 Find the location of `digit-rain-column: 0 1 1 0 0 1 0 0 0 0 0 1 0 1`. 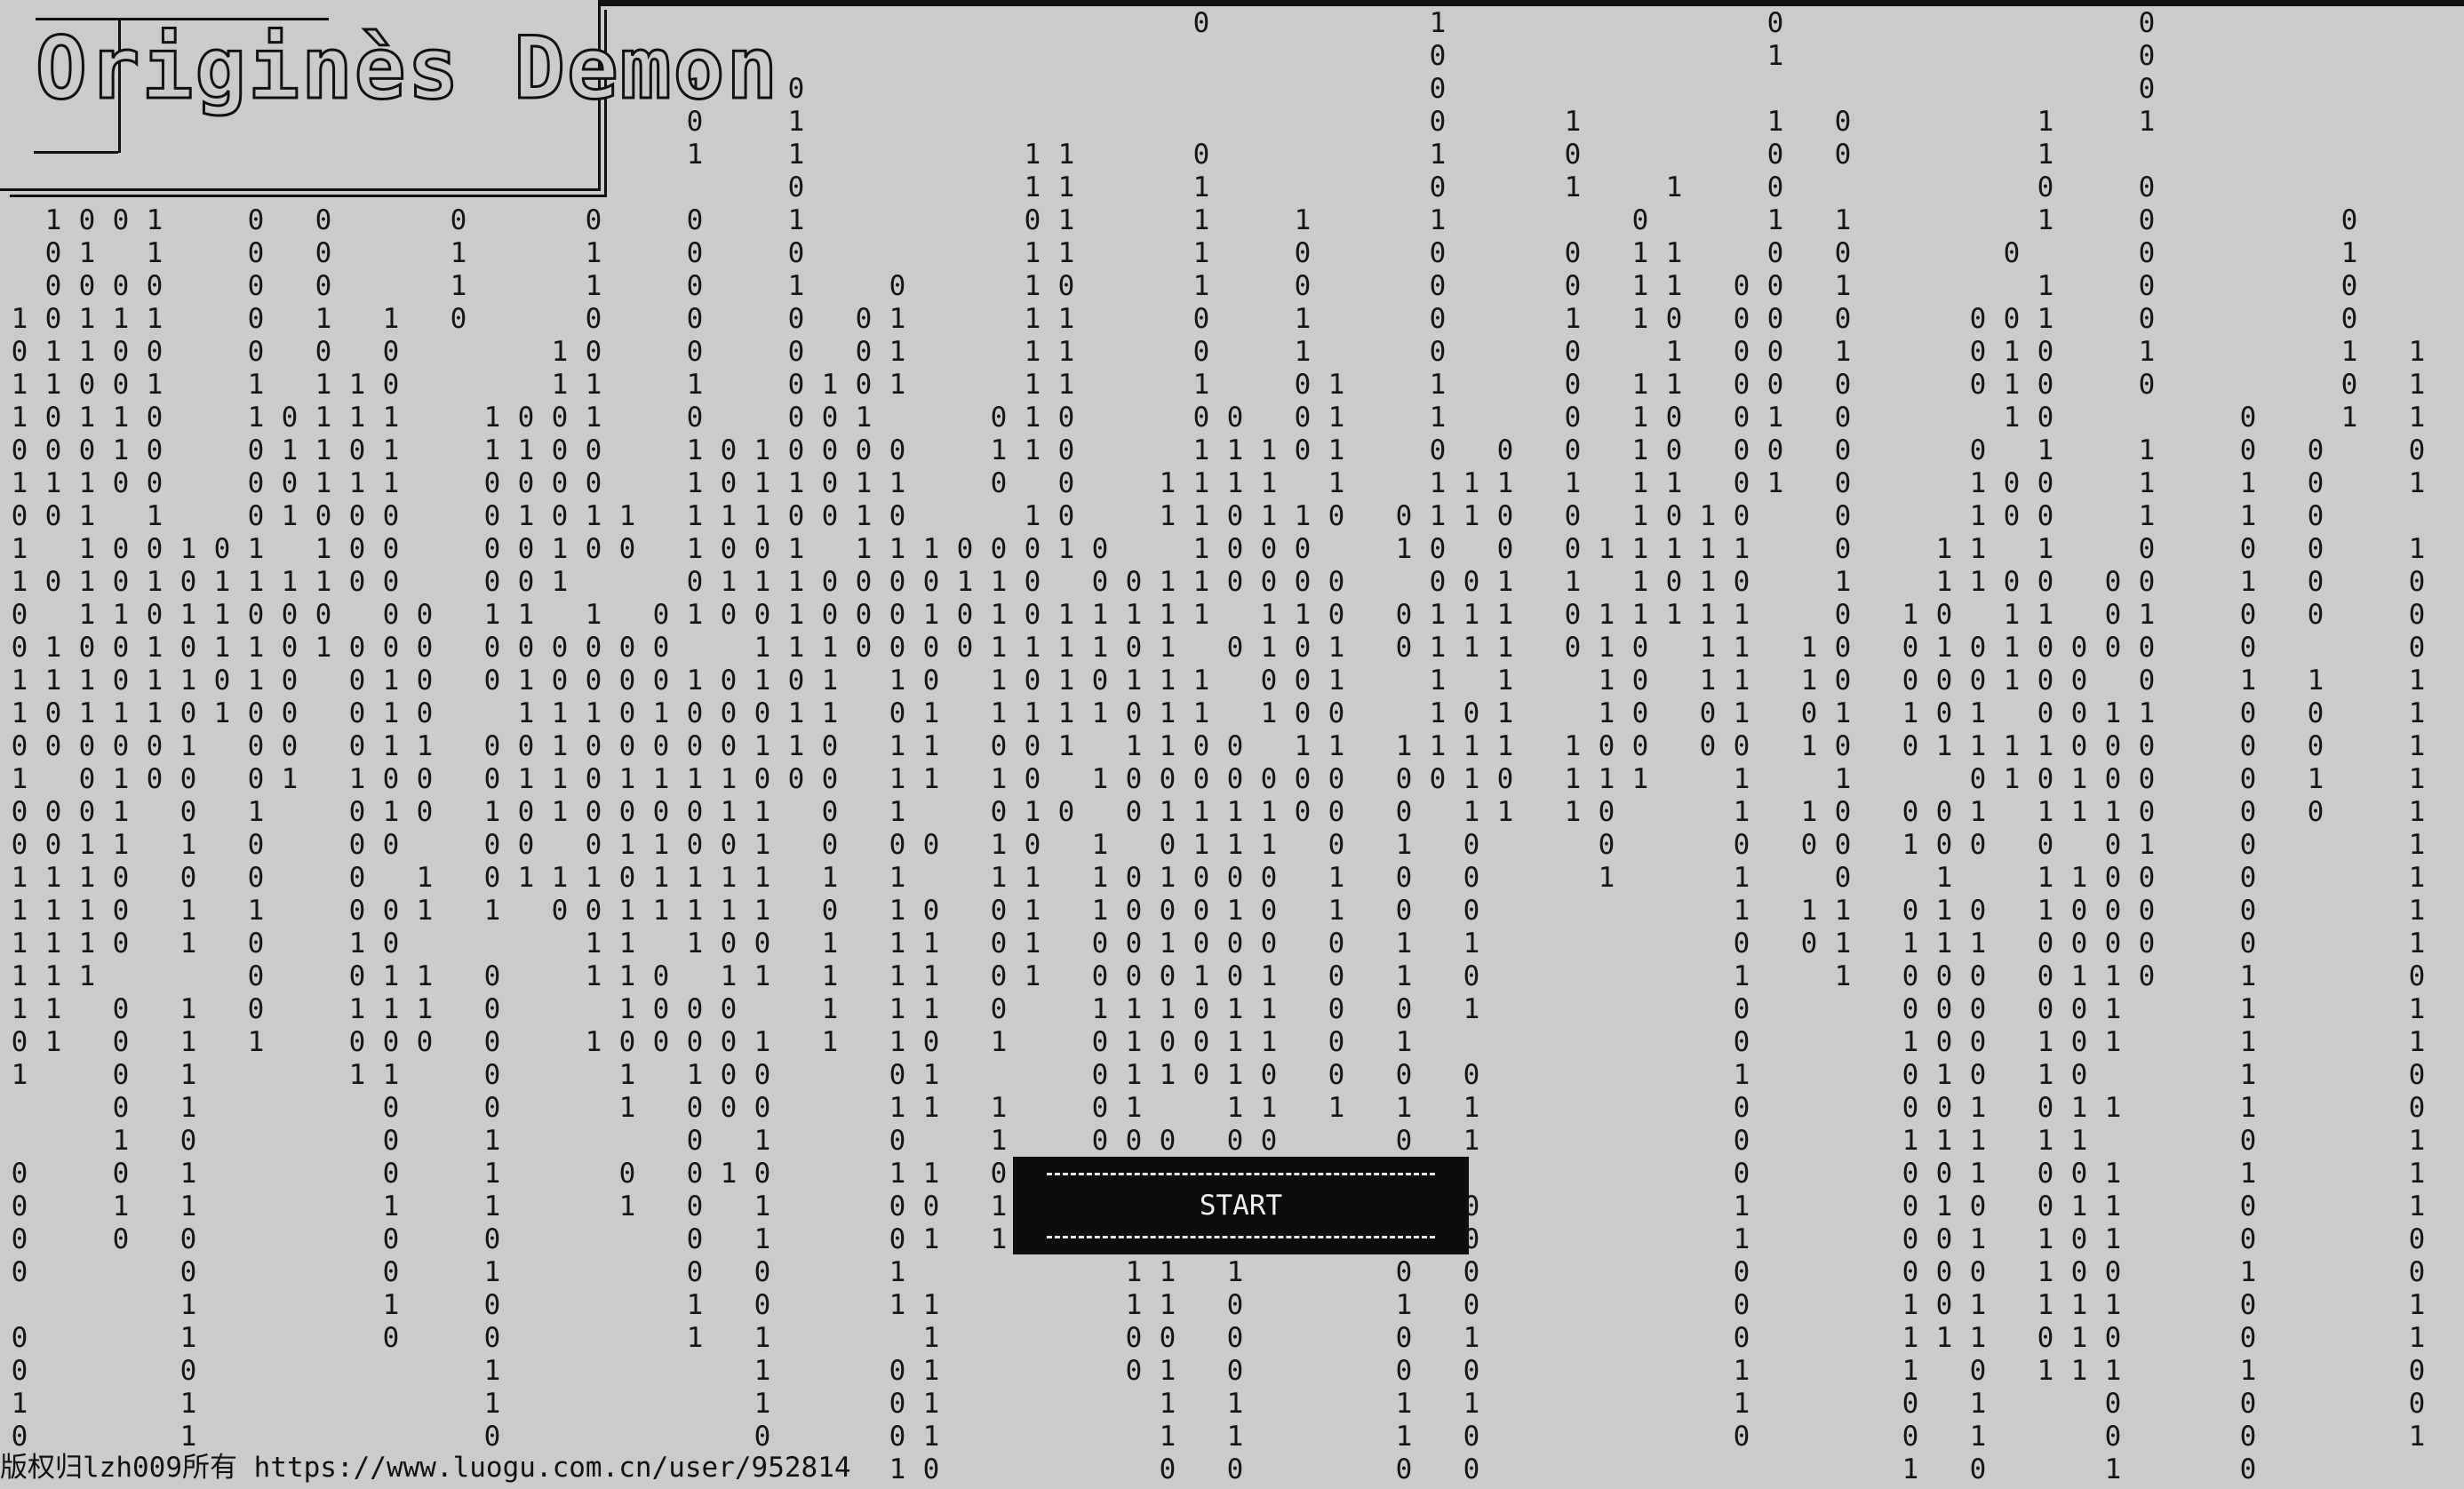

digit-rain-column: 0 1 1 0 0 1 0 0 0 0 0 1 0 1 is located at coordinates (1775, 253).